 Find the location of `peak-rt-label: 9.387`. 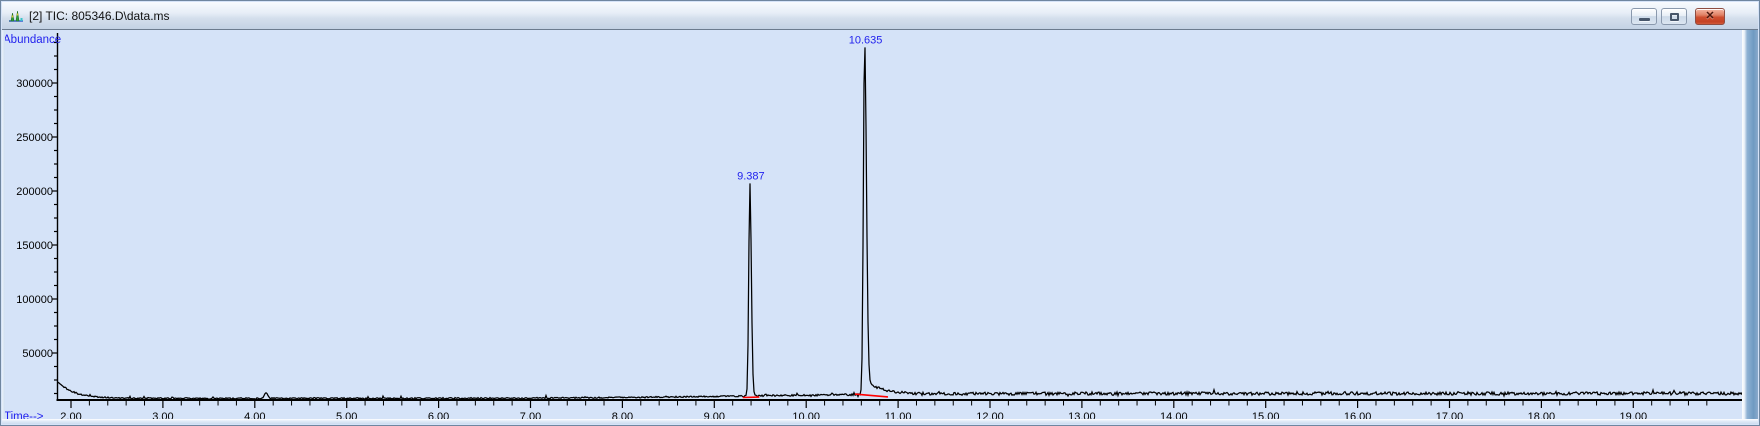

peak-rt-label: 9.387 is located at coordinates (751, 176).